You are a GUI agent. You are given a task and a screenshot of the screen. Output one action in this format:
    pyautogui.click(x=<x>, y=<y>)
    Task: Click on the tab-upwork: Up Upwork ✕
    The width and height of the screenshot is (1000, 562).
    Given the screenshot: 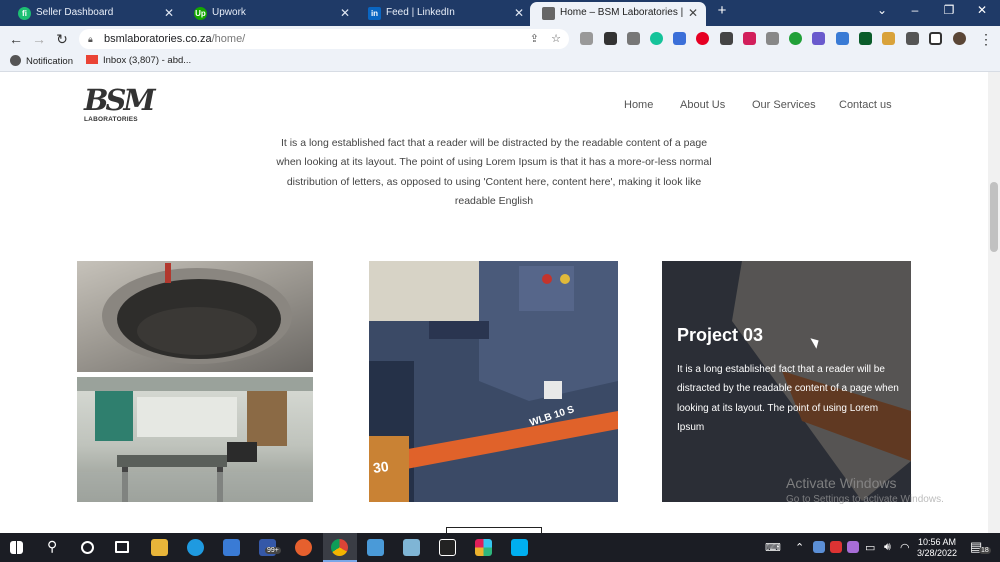 What is the action you would take?
    pyautogui.click(x=270, y=14)
    